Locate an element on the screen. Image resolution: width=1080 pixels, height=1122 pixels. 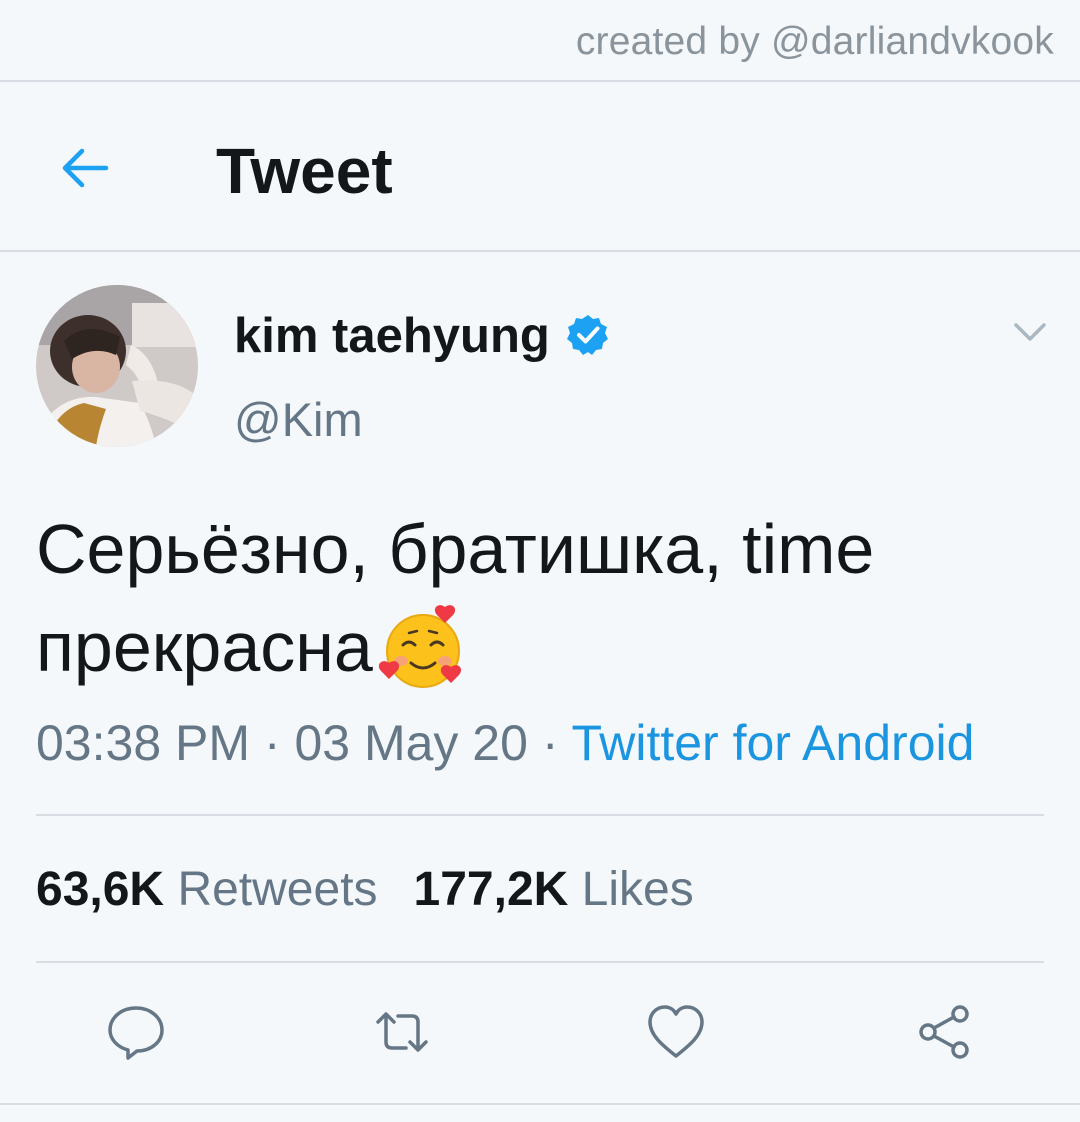
retweet-icon is located at coordinates (402, 1032).